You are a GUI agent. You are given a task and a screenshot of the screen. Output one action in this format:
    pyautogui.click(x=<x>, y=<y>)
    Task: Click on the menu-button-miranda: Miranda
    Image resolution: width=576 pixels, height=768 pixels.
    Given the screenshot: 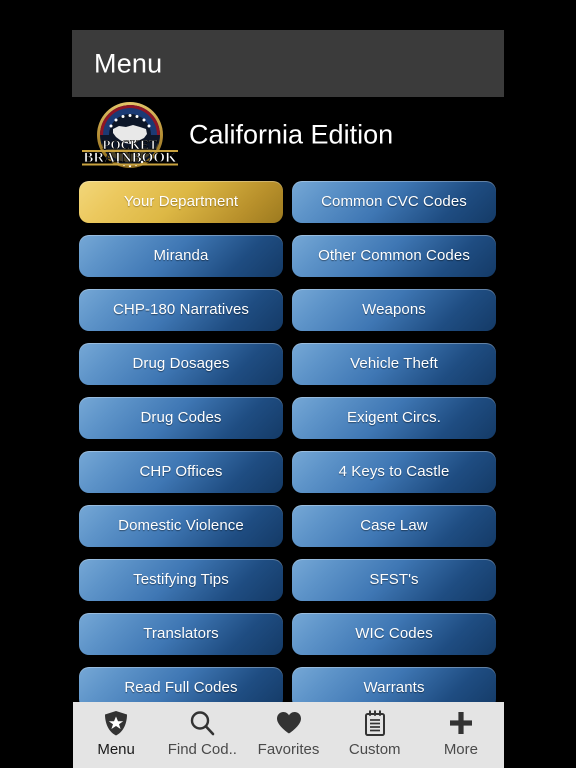 What is the action you would take?
    pyautogui.click(x=181, y=256)
    